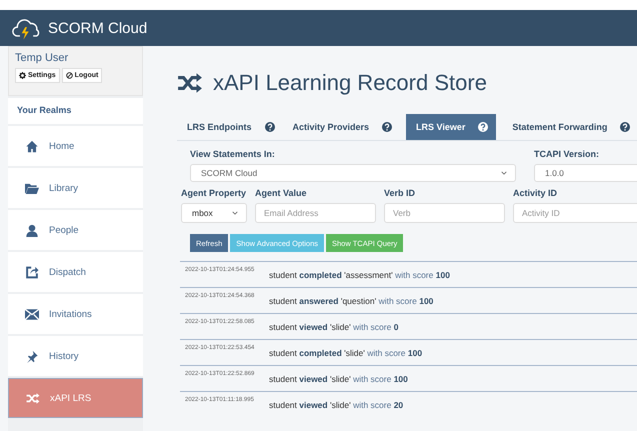 This screenshot has width=637, height=431. What do you see at coordinates (315, 213) in the screenshot?
I see `input-field: Email Address` at bounding box center [315, 213].